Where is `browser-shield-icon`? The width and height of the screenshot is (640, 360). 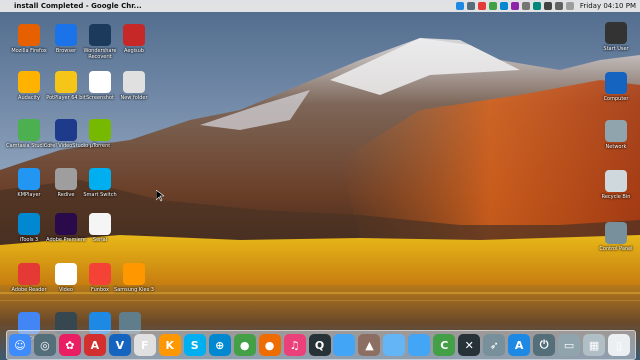 browser-shield-icon is located at coordinates (66, 35).